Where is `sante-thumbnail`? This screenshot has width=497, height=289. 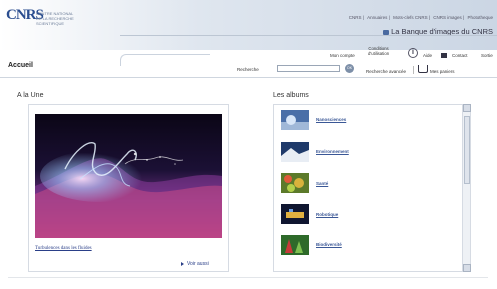 sante-thumbnail is located at coordinates (295, 183).